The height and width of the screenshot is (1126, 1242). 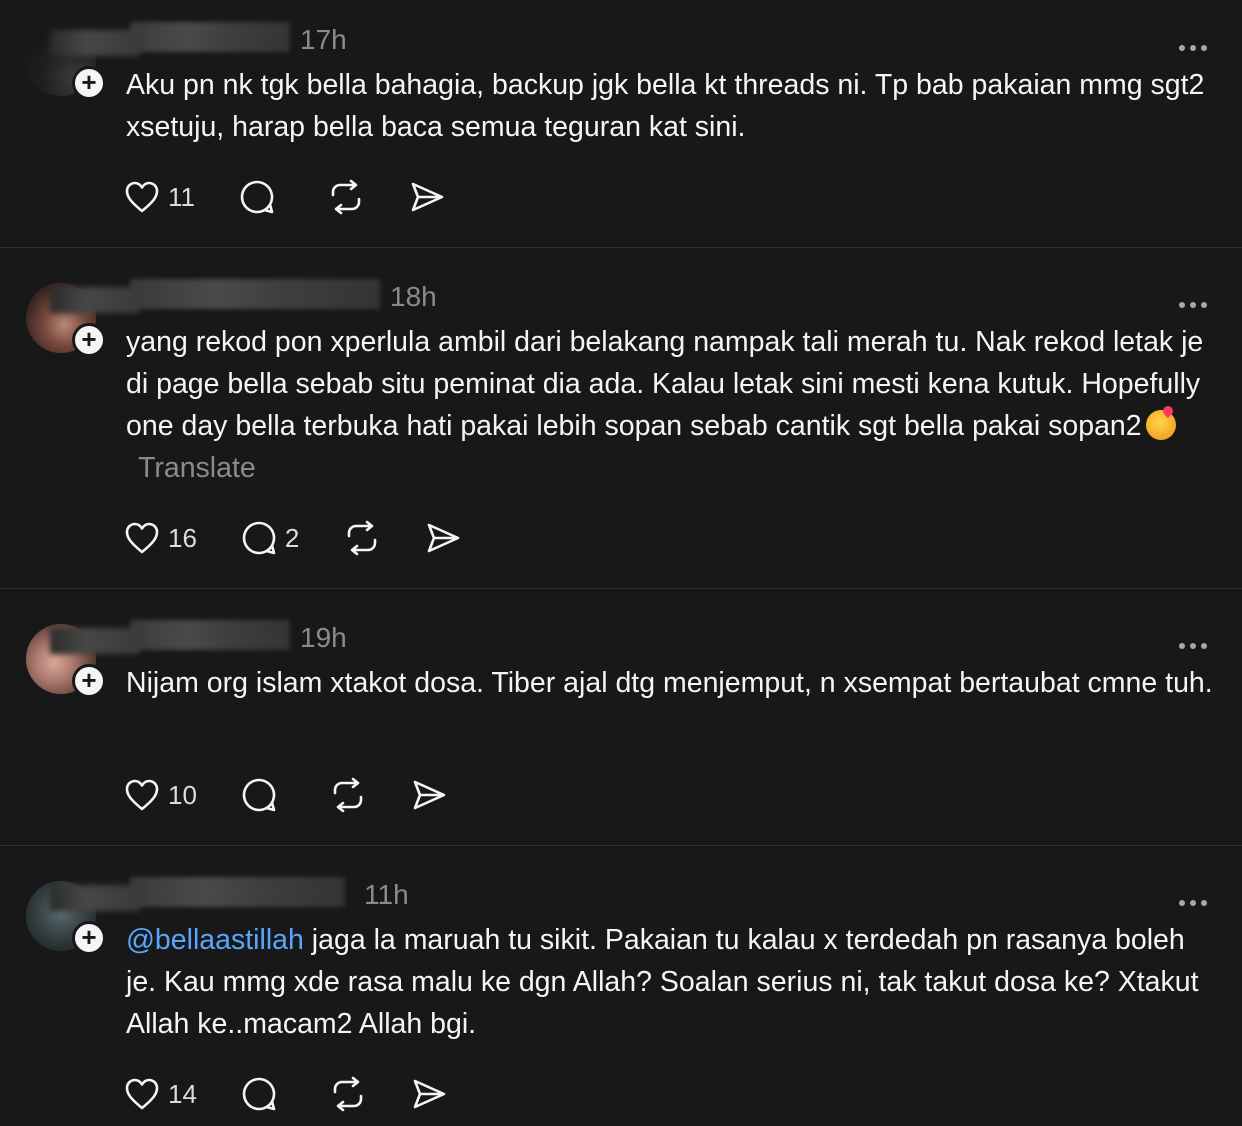 I want to click on smiling-face-with-hearts-emoji, so click(x=1160, y=425).